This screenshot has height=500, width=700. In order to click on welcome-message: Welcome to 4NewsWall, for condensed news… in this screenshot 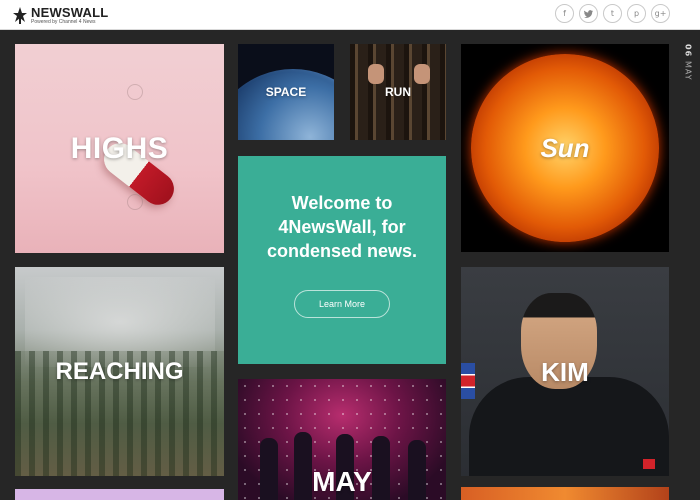, I will do `click(342, 227)`.